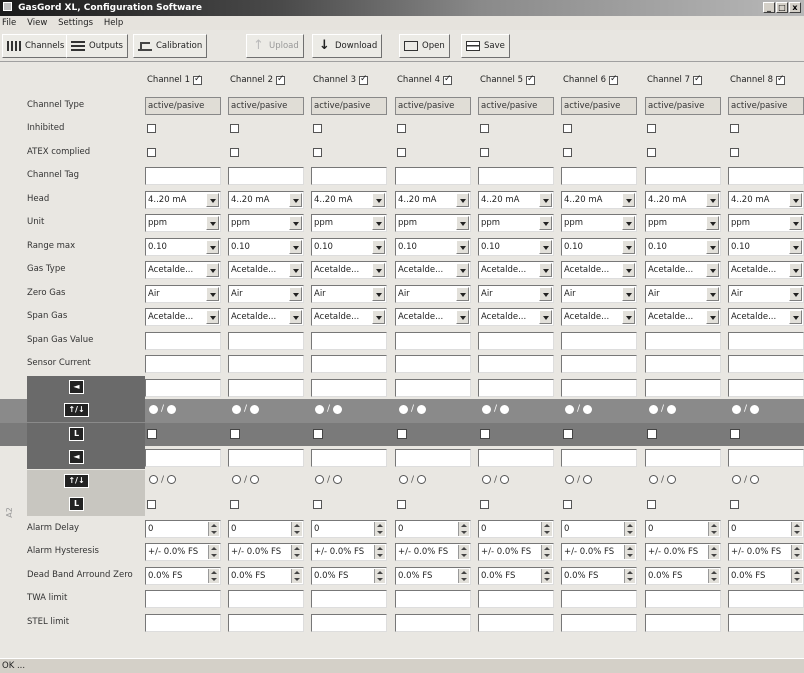 The height and width of the screenshot is (673, 804). Describe the element at coordinates (735, 433) in the screenshot. I see `a1-latch-checkbox` at that location.